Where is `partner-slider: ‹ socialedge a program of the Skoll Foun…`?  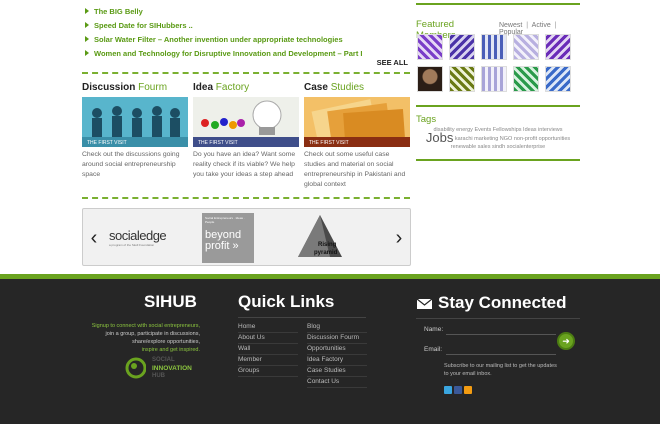
partner-slider: ‹ socialedge a program of the Skoll Foun… is located at coordinates (246, 237).